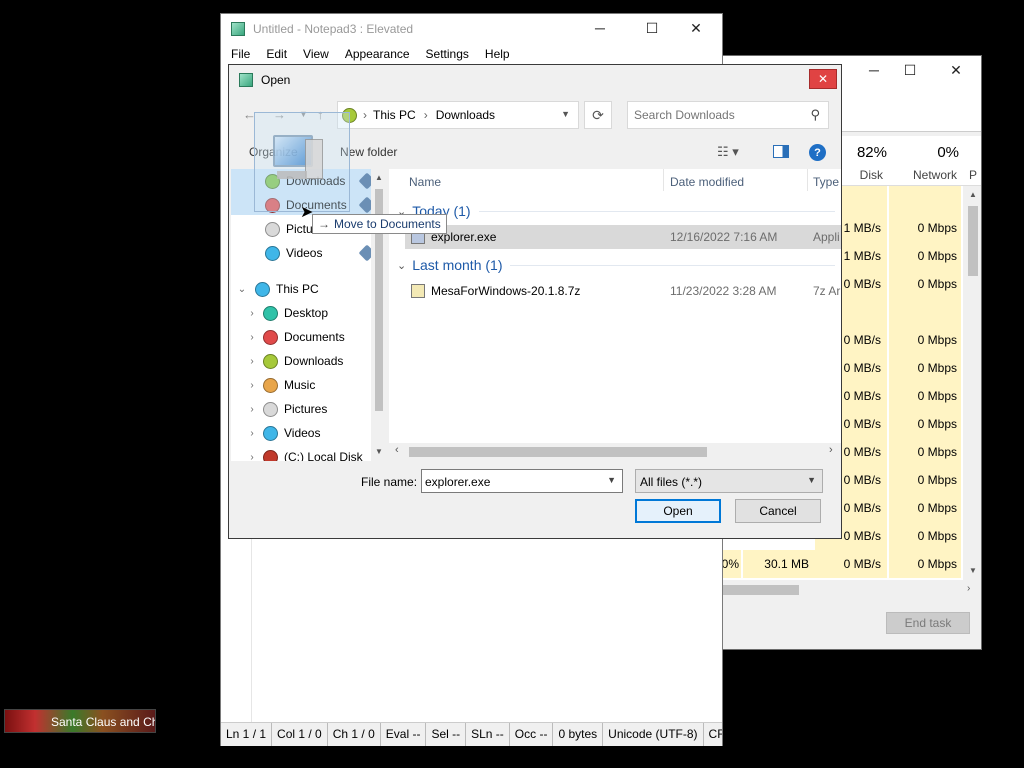 The height and width of the screenshot is (768, 1024). Describe the element at coordinates (731, 564) in the screenshot. I see `cpu-cell: 0%` at that location.